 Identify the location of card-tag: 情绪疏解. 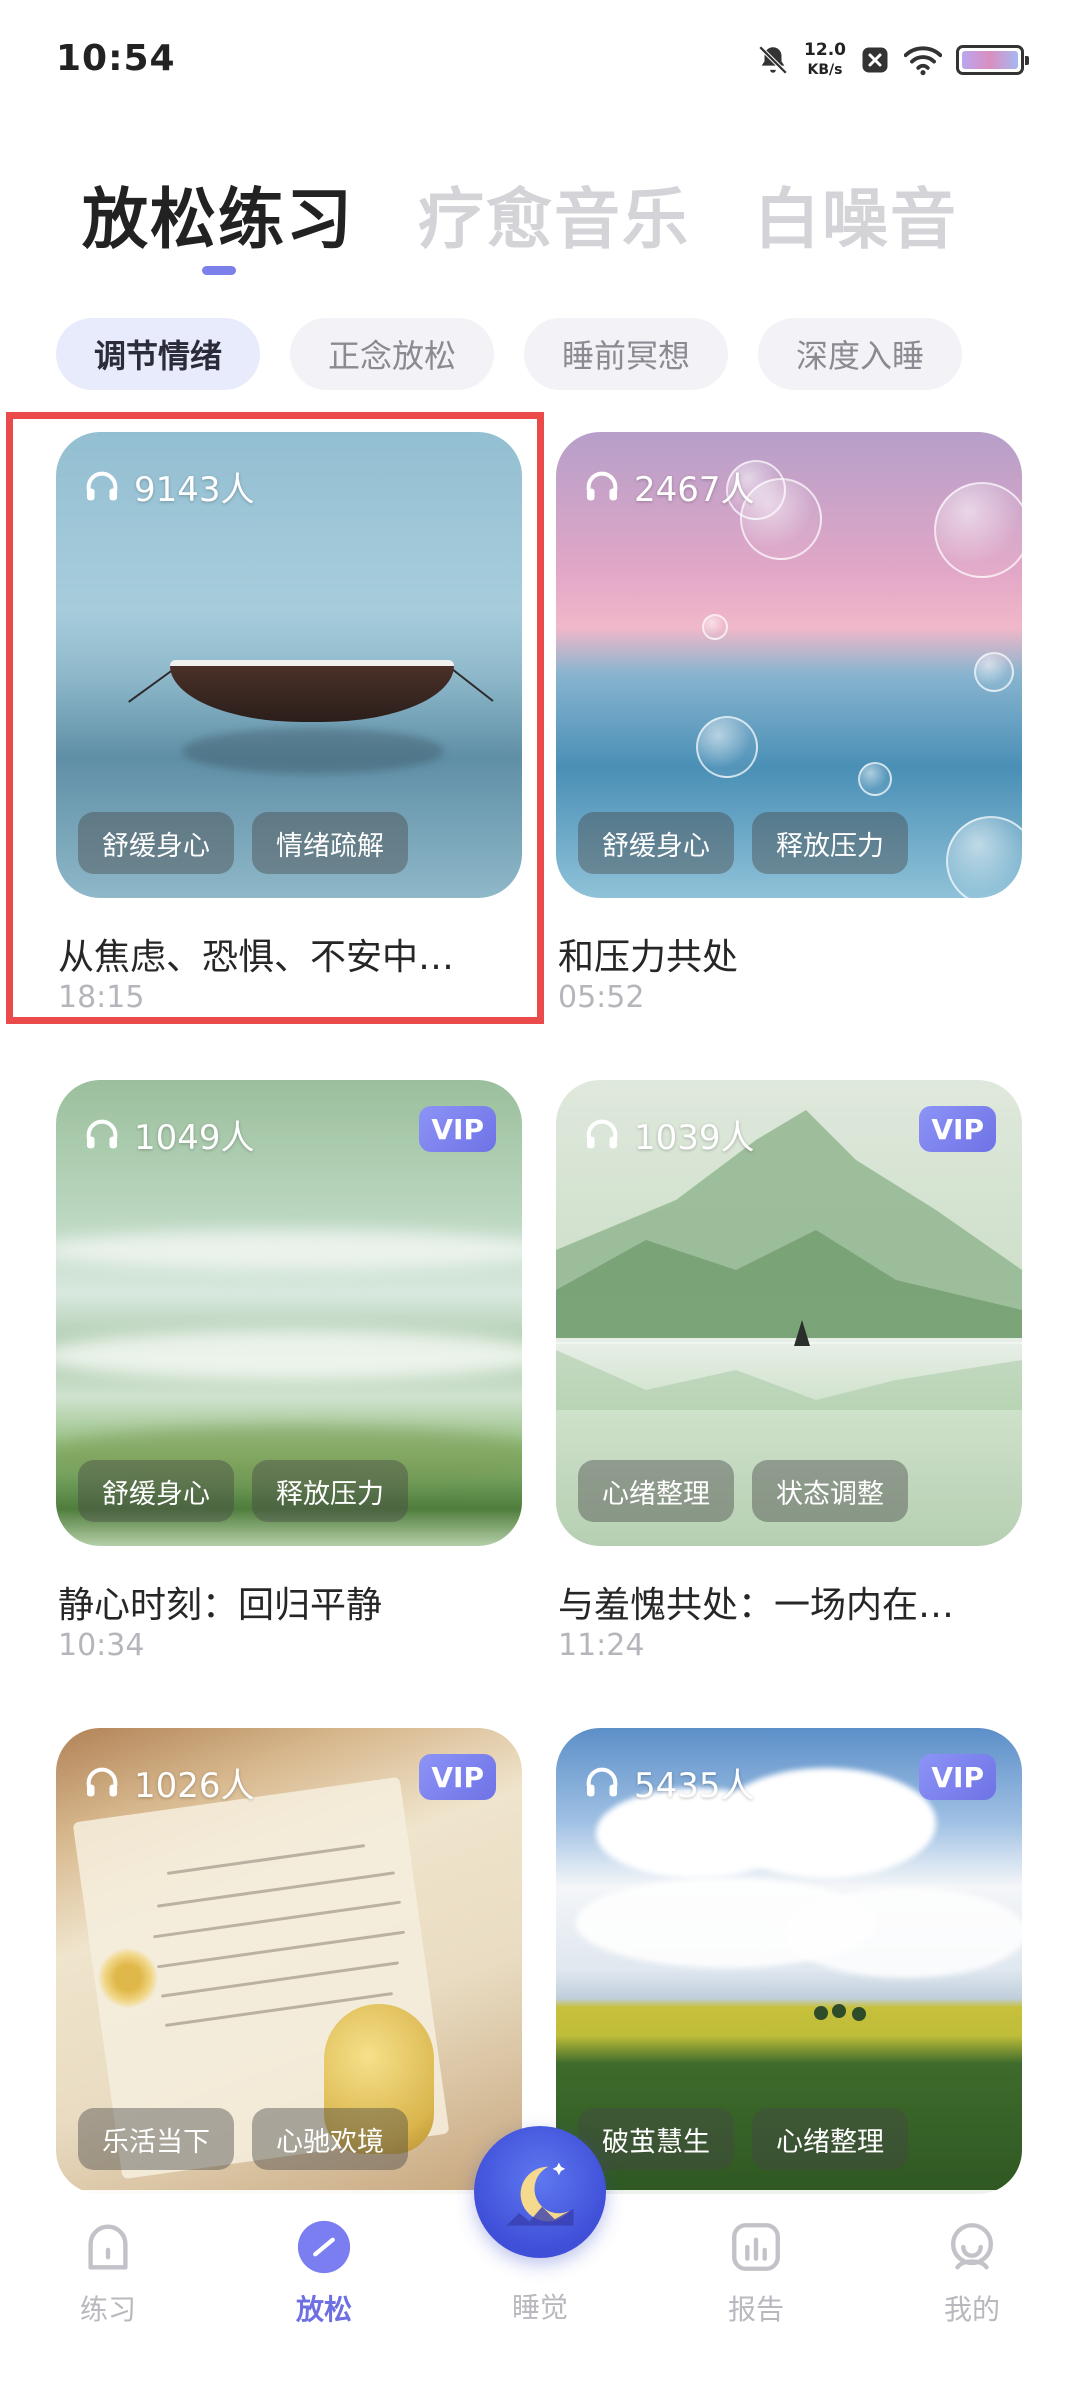
(330, 843).